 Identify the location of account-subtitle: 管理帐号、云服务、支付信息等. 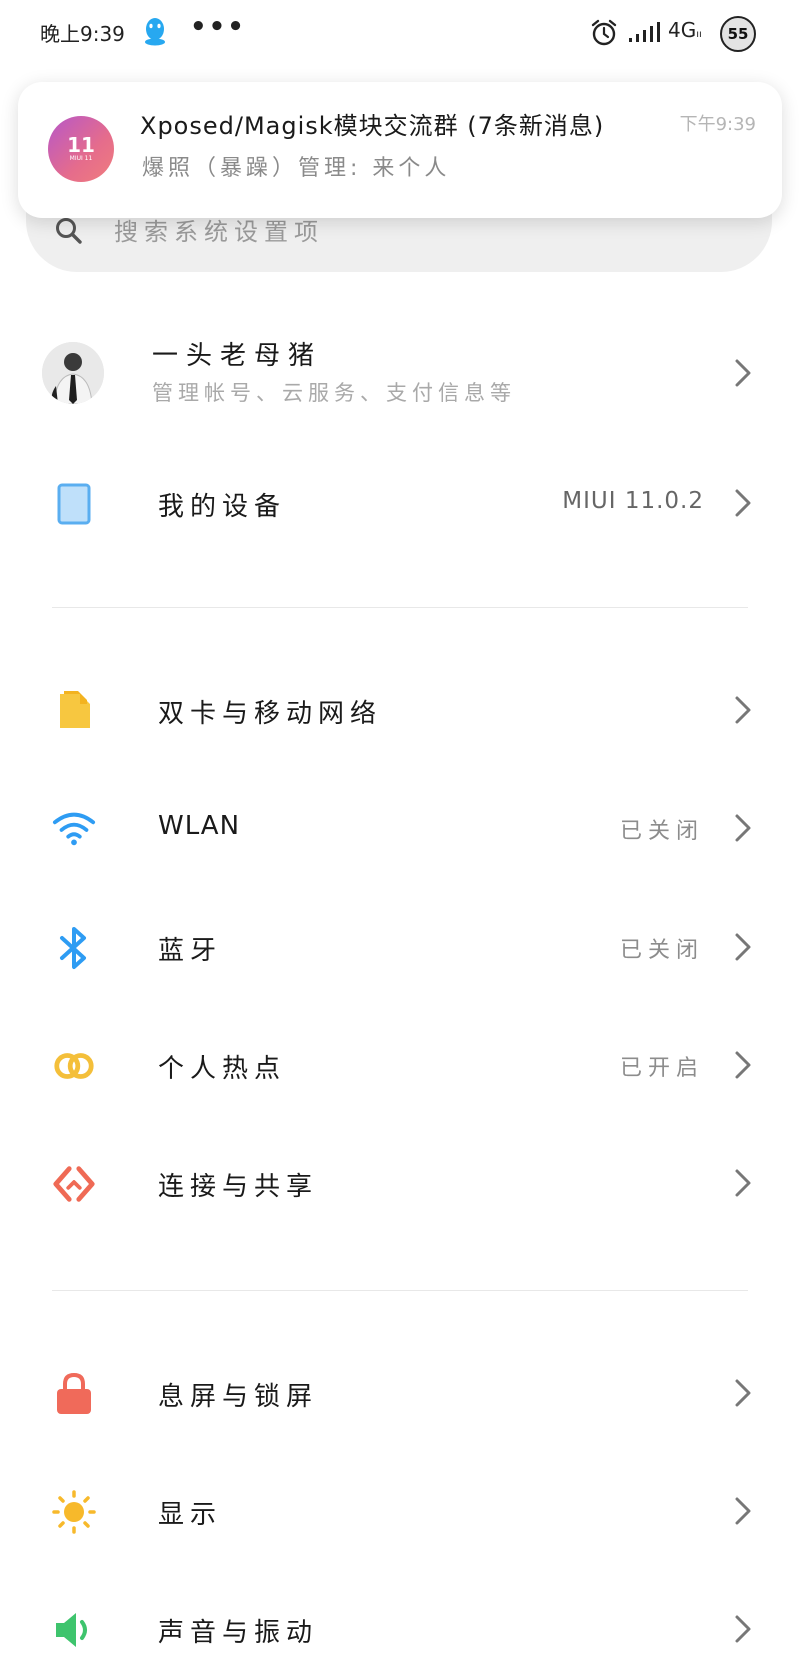
(334, 393).